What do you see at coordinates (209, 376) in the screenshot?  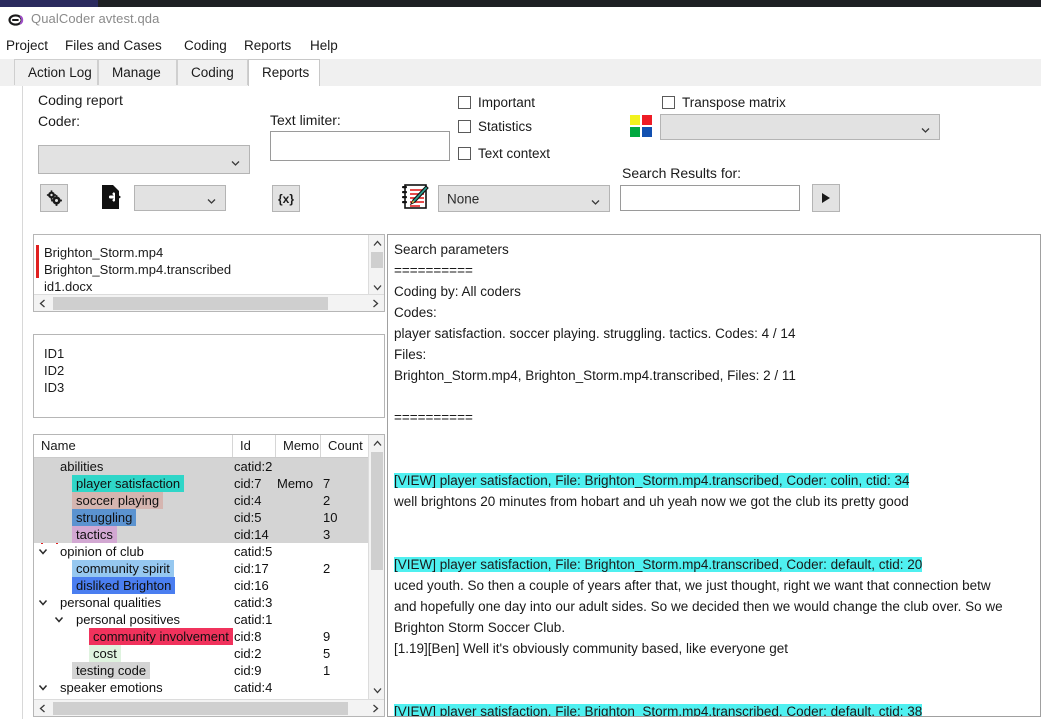 I see `cases-list-panel: ID1 ID2 ID3` at bounding box center [209, 376].